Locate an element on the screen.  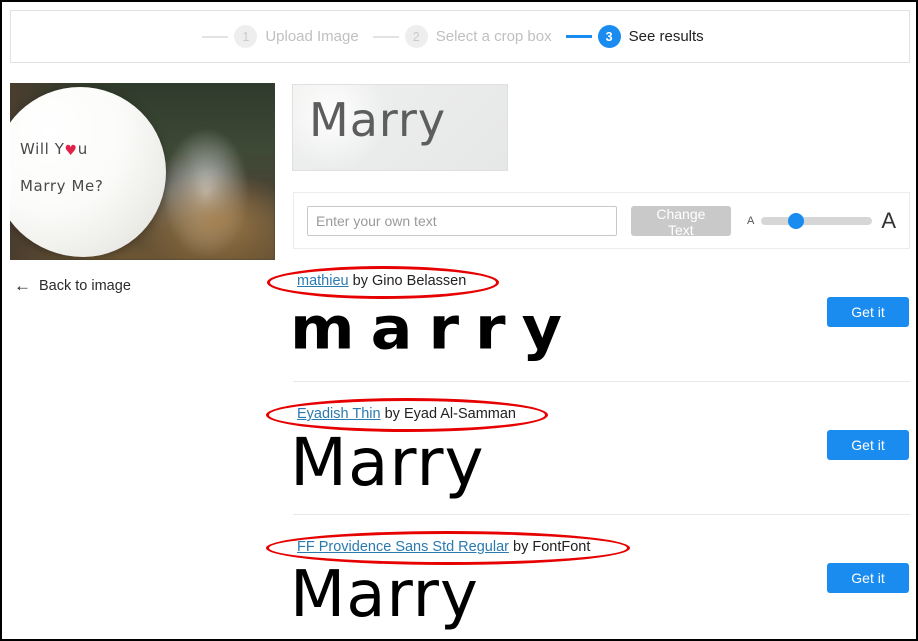
size-large-label: A is located at coordinates (888, 220).